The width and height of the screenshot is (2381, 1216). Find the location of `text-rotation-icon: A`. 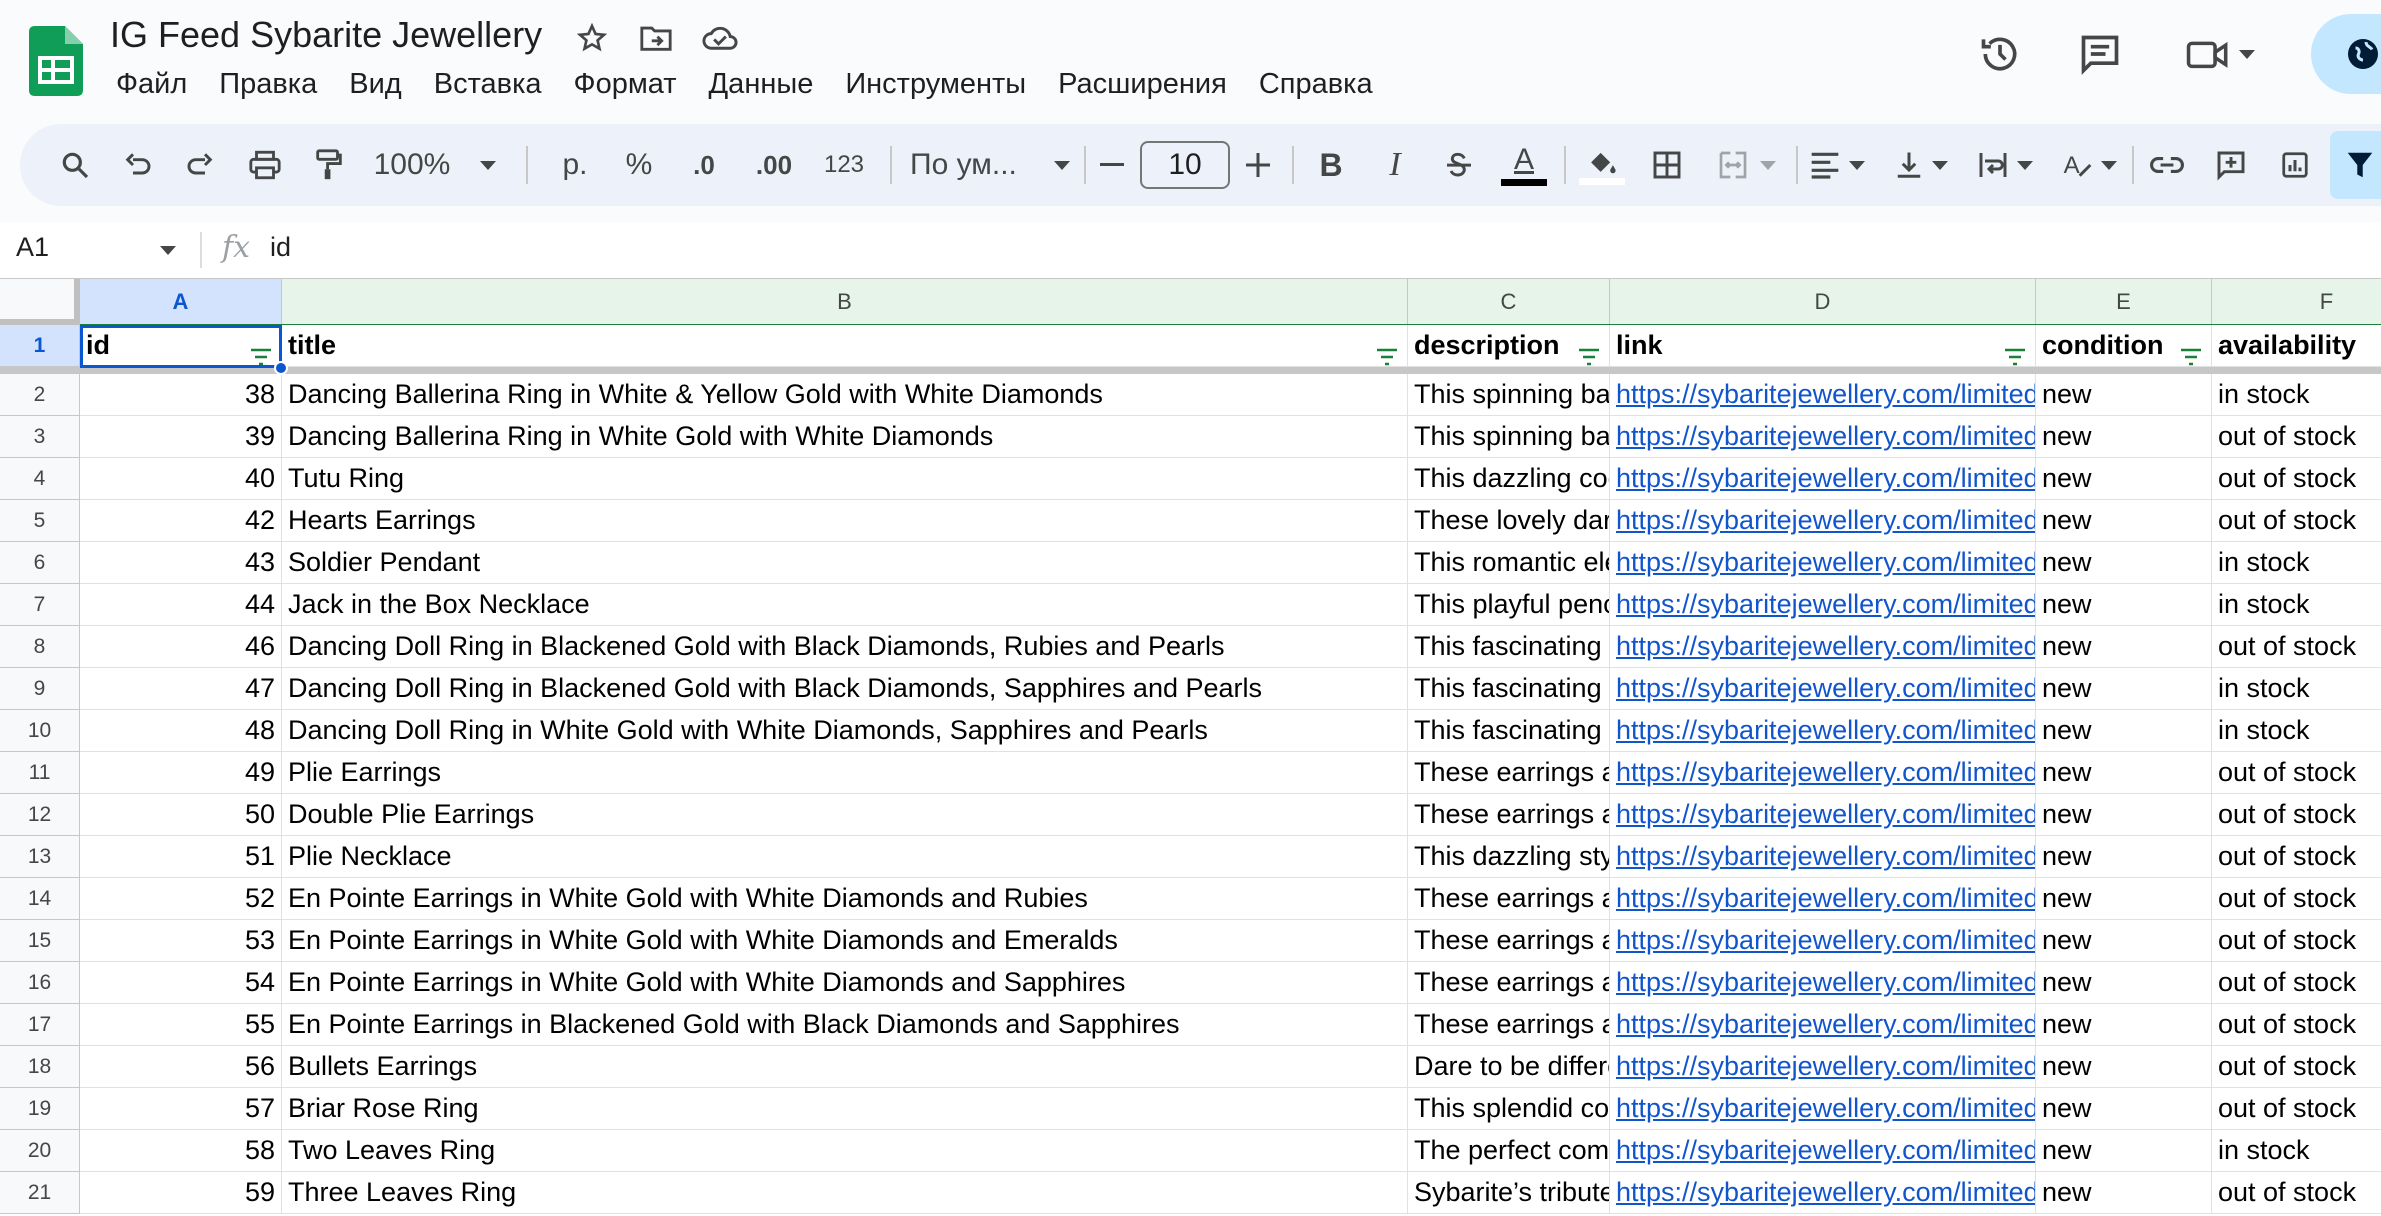

text-rotation-icon: A is located at coordinates (2089, 165).